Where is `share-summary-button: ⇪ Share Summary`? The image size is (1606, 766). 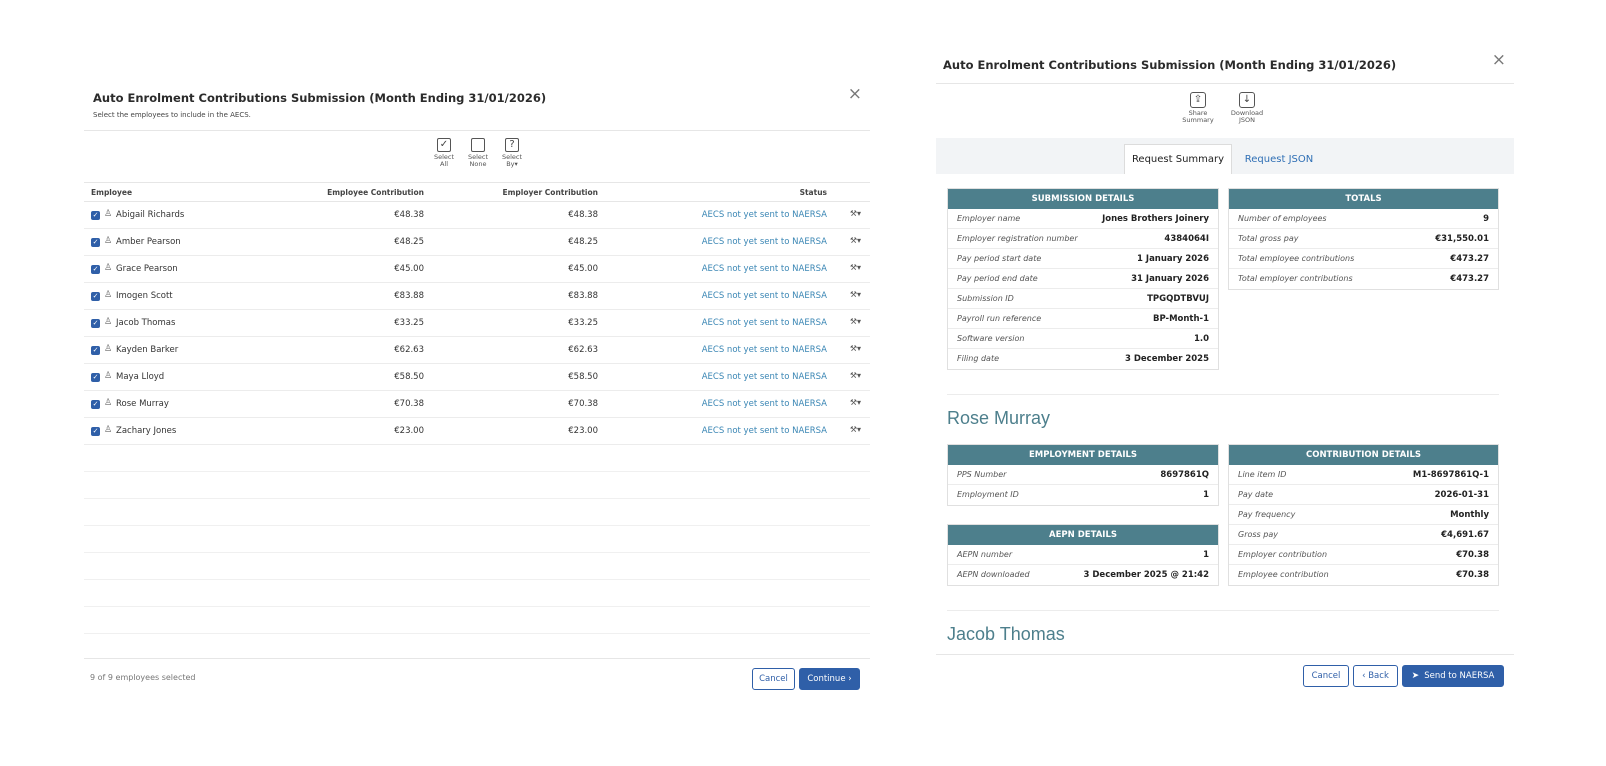 share-summary-button: ⇪ Share Summary is located at coordinates (1198, 108).